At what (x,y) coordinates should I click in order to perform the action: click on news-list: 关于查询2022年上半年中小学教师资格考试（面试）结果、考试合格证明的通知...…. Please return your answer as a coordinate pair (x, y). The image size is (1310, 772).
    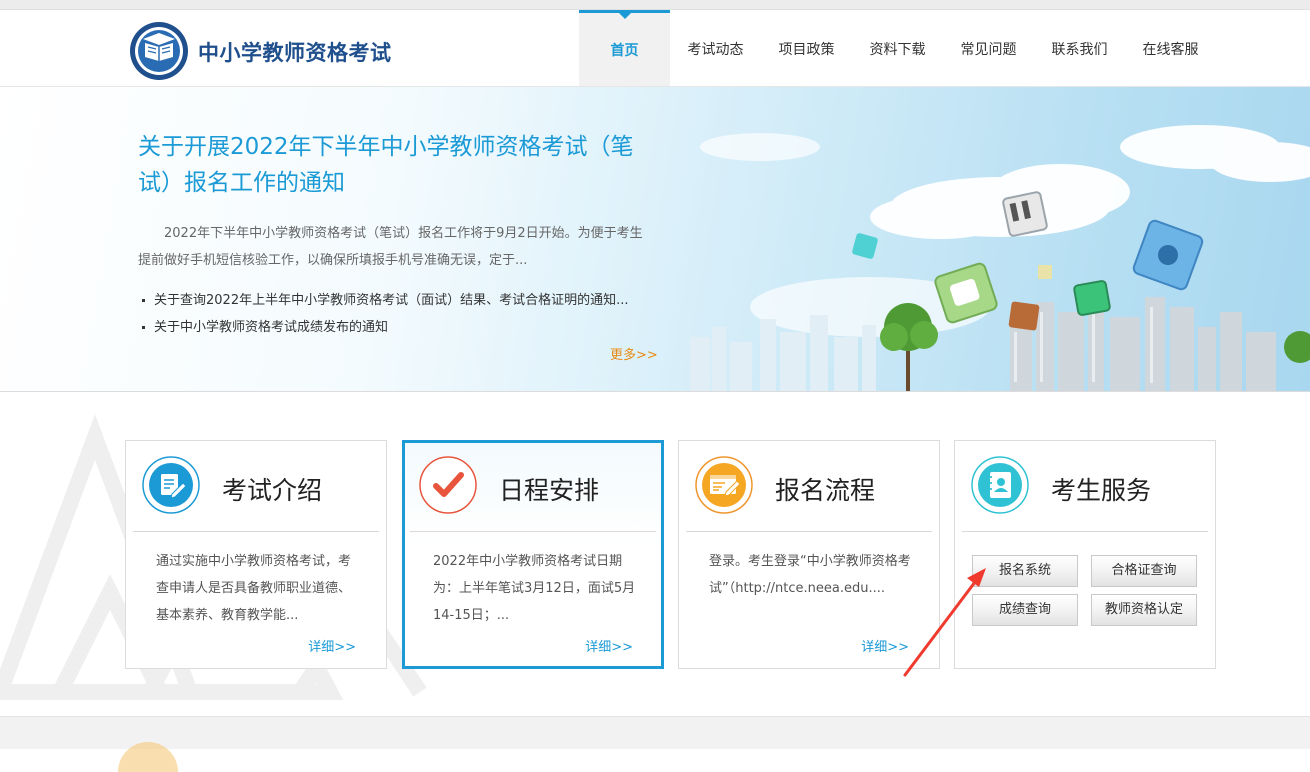
    Looking at the image, I should click on (384, 314).